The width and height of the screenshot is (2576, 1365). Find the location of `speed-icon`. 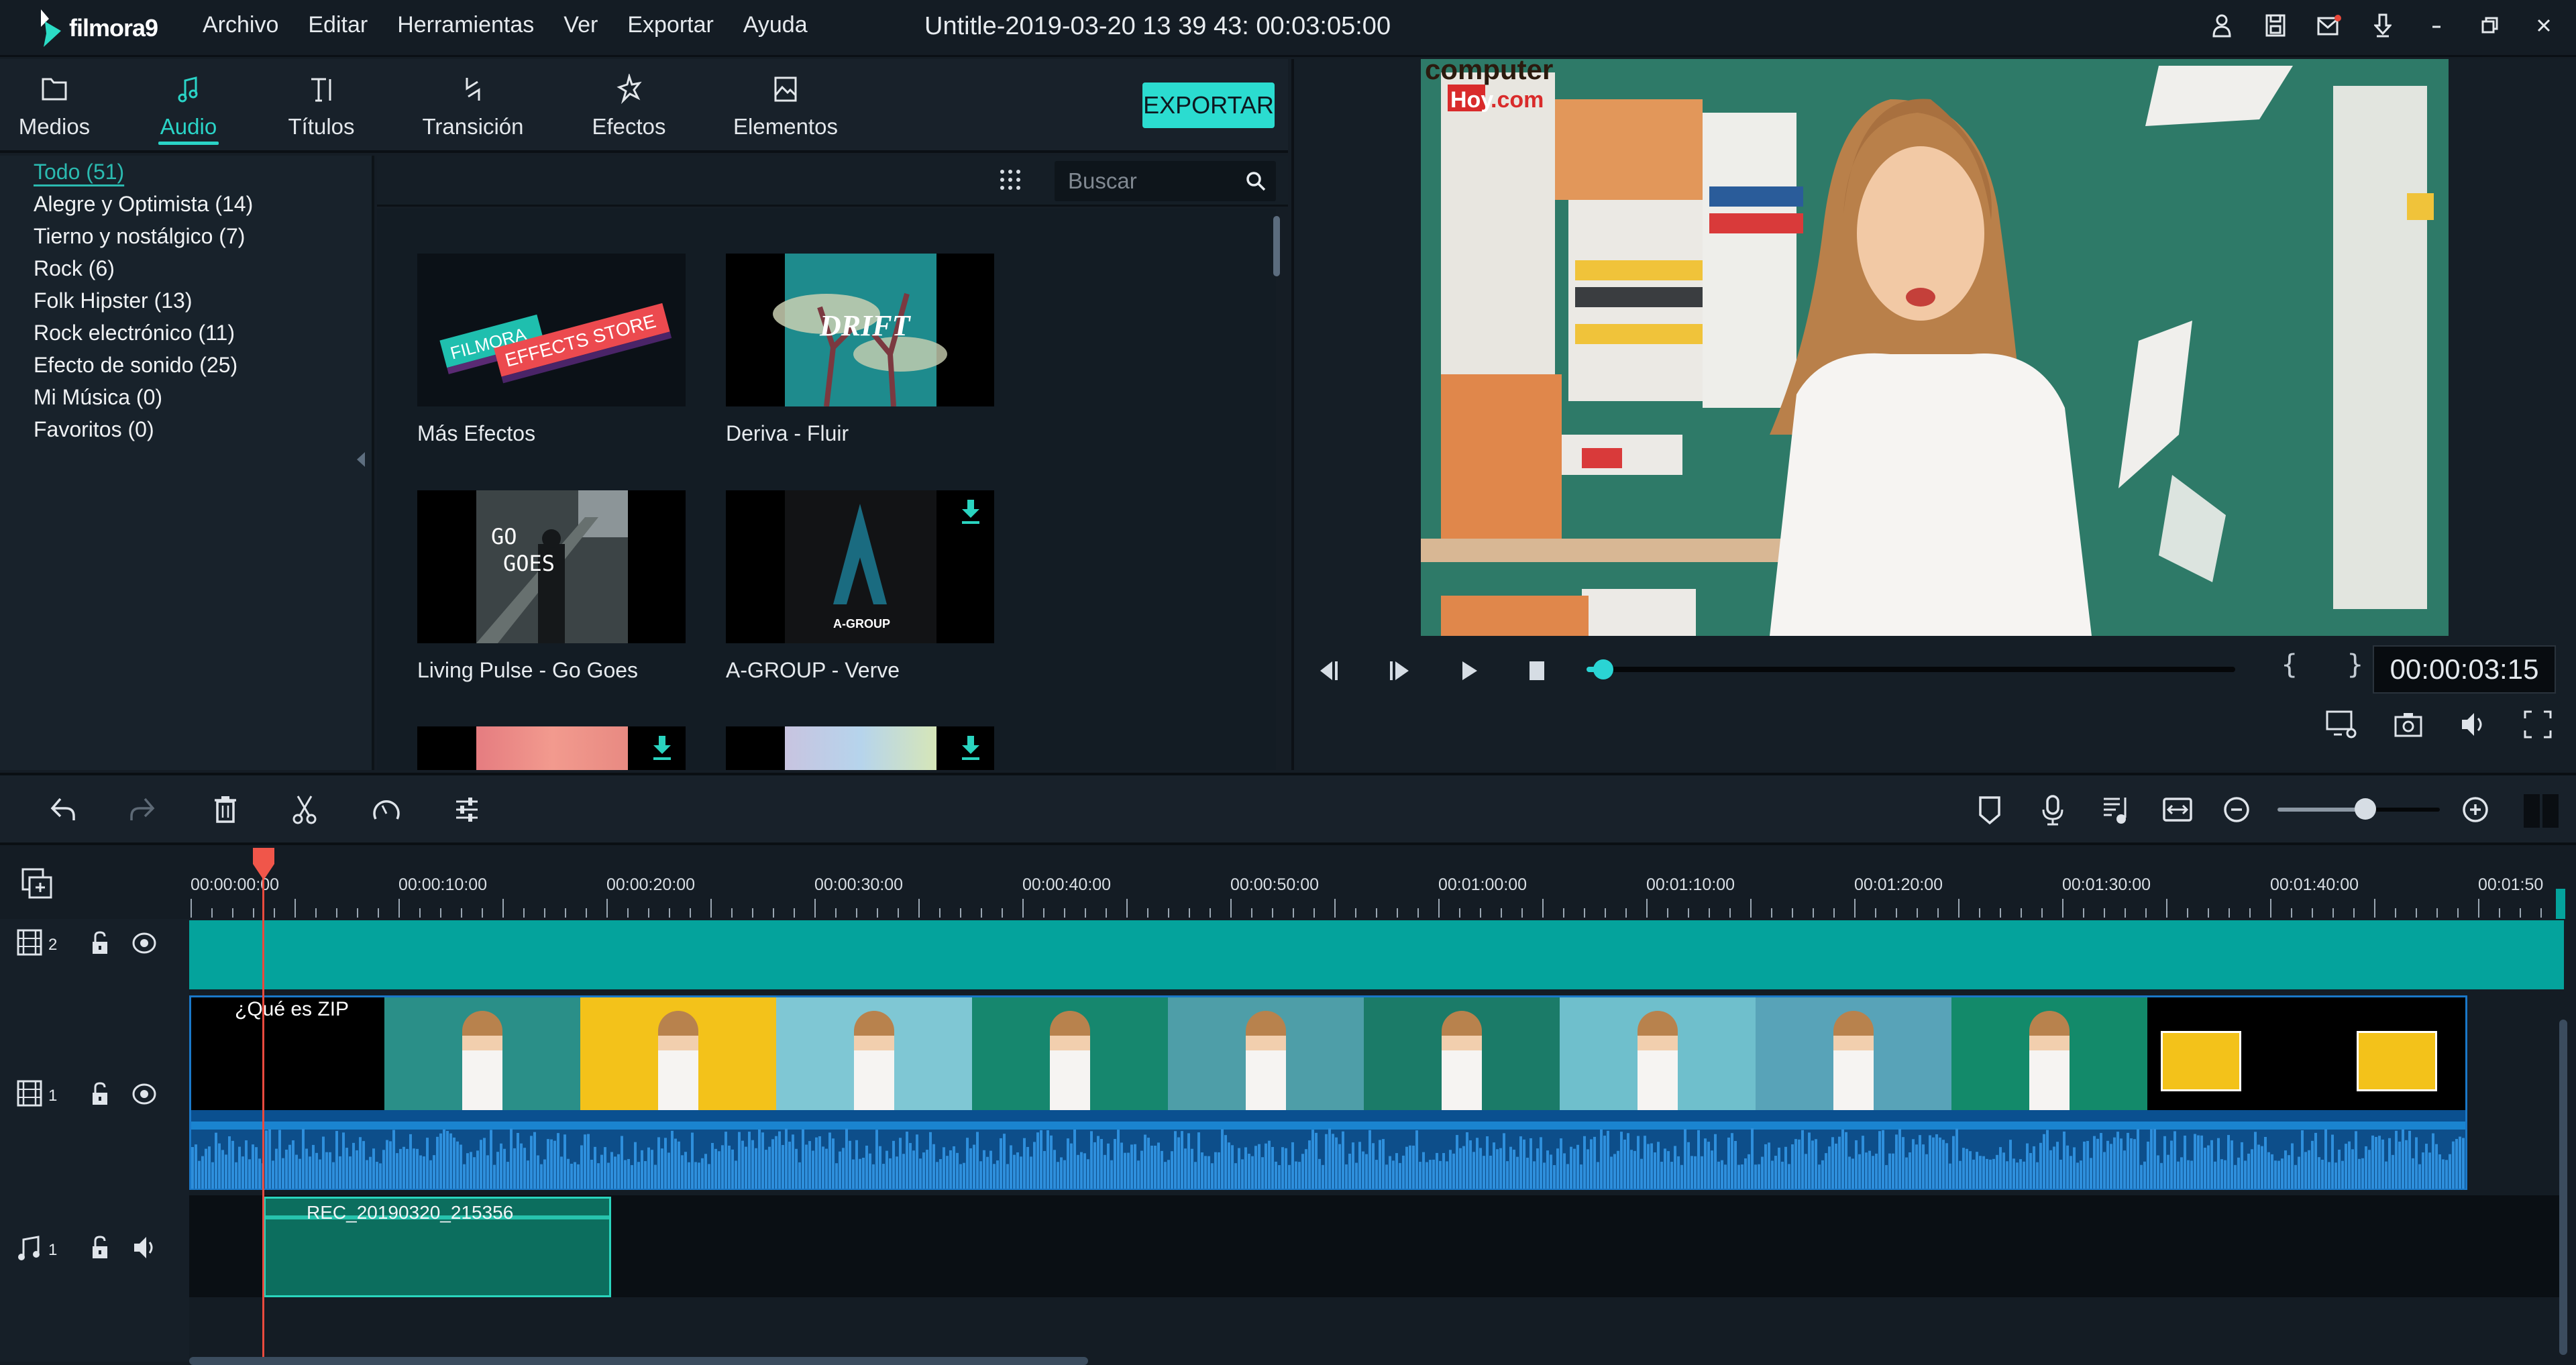

speed-icon is located at coordinates (386, 810).